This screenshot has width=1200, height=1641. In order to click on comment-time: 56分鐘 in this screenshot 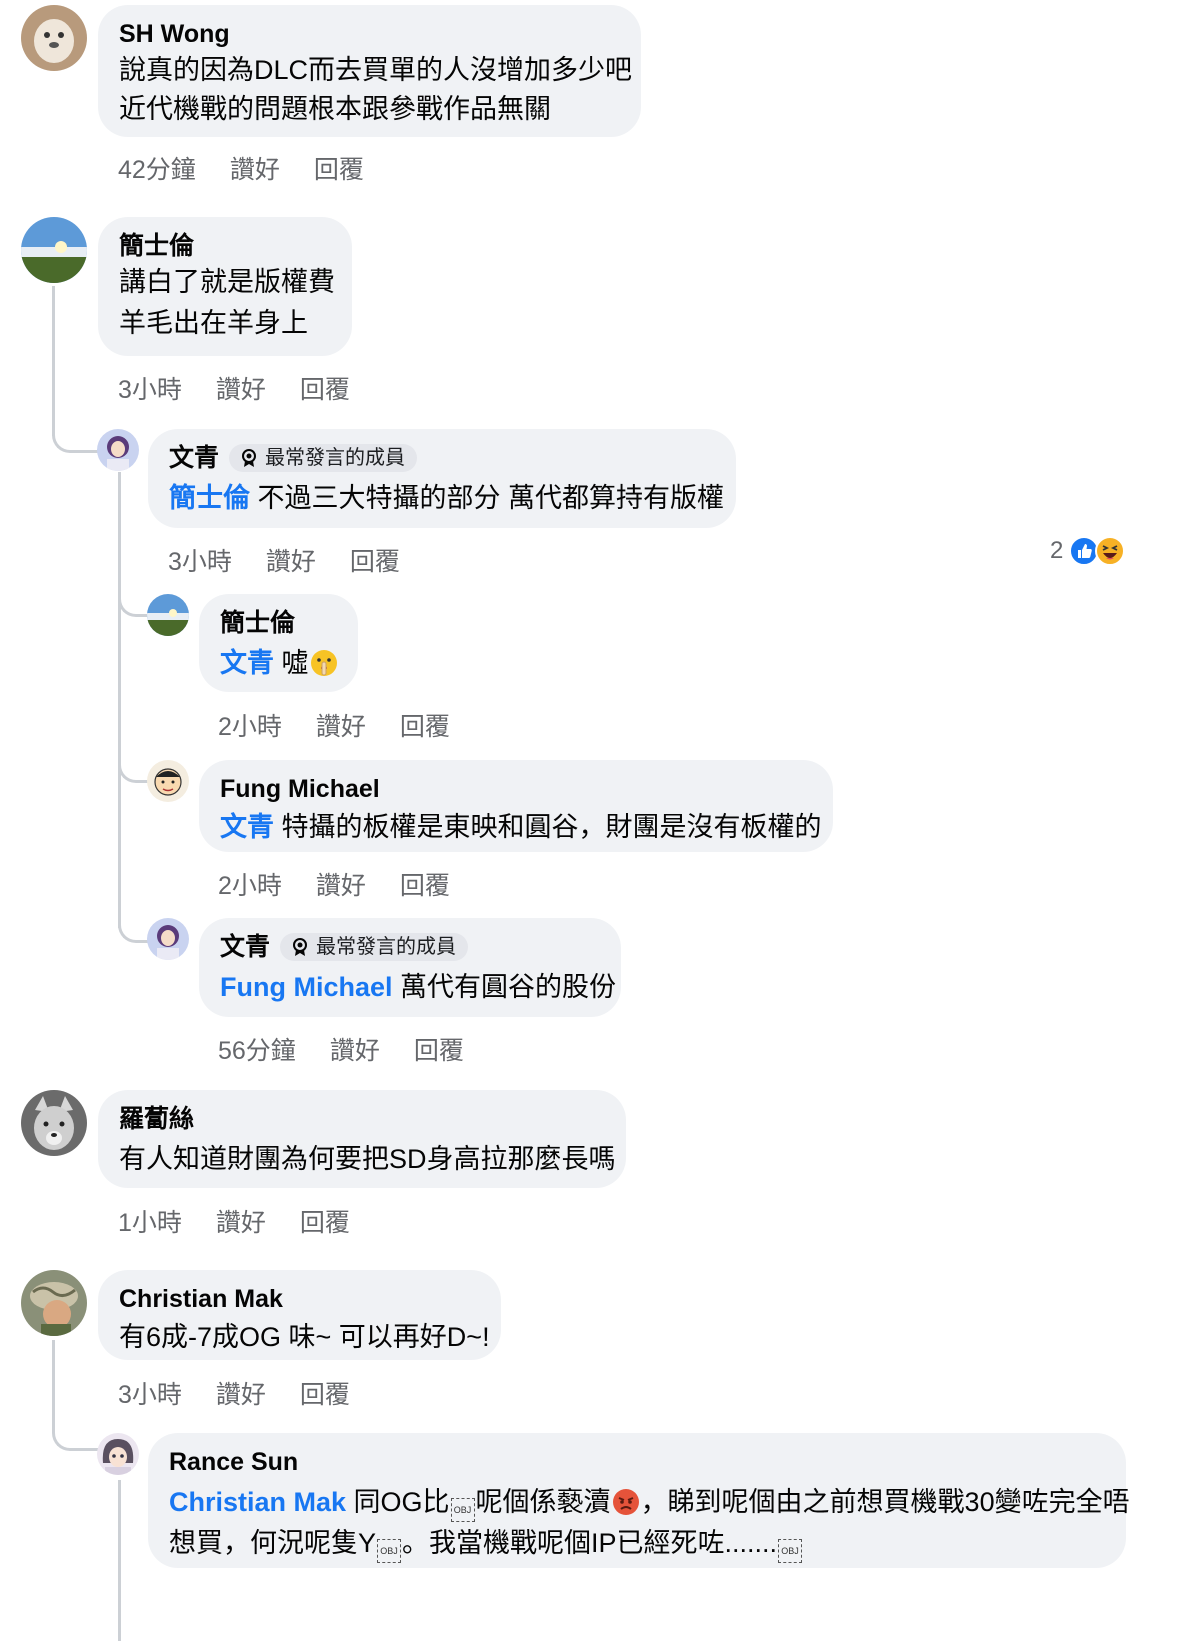, I will do `click(257, 1049)`.